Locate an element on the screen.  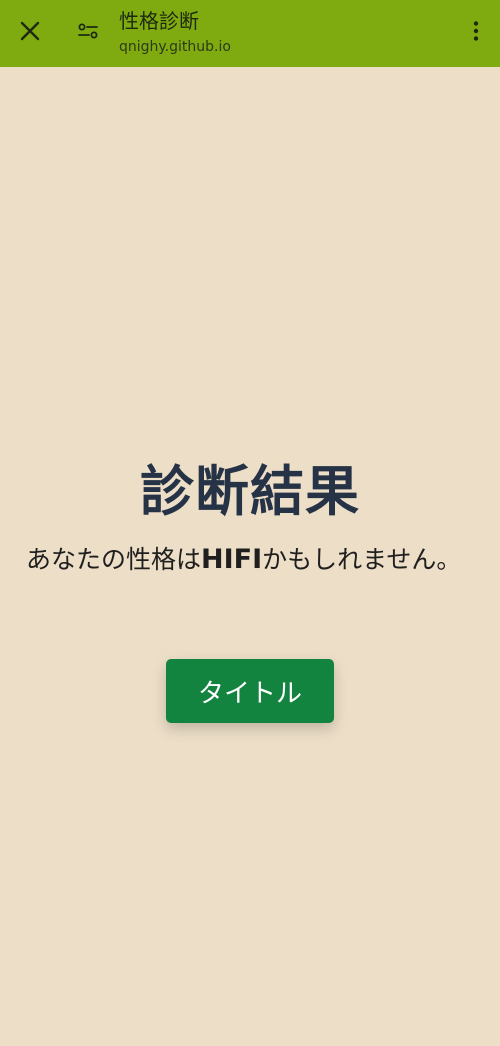
more-options-button is located at coordinates (476, 33).